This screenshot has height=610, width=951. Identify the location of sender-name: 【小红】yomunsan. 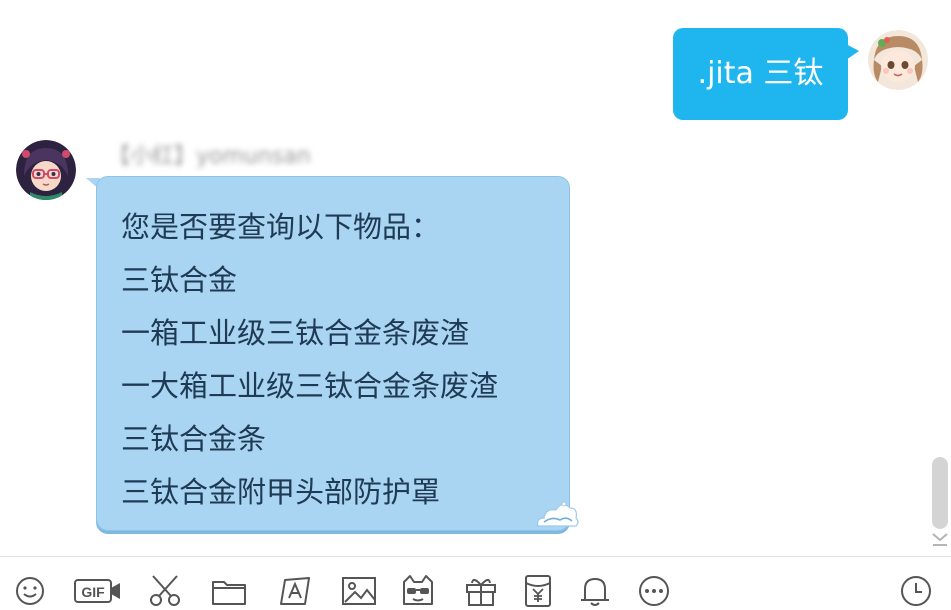
(209, 156).